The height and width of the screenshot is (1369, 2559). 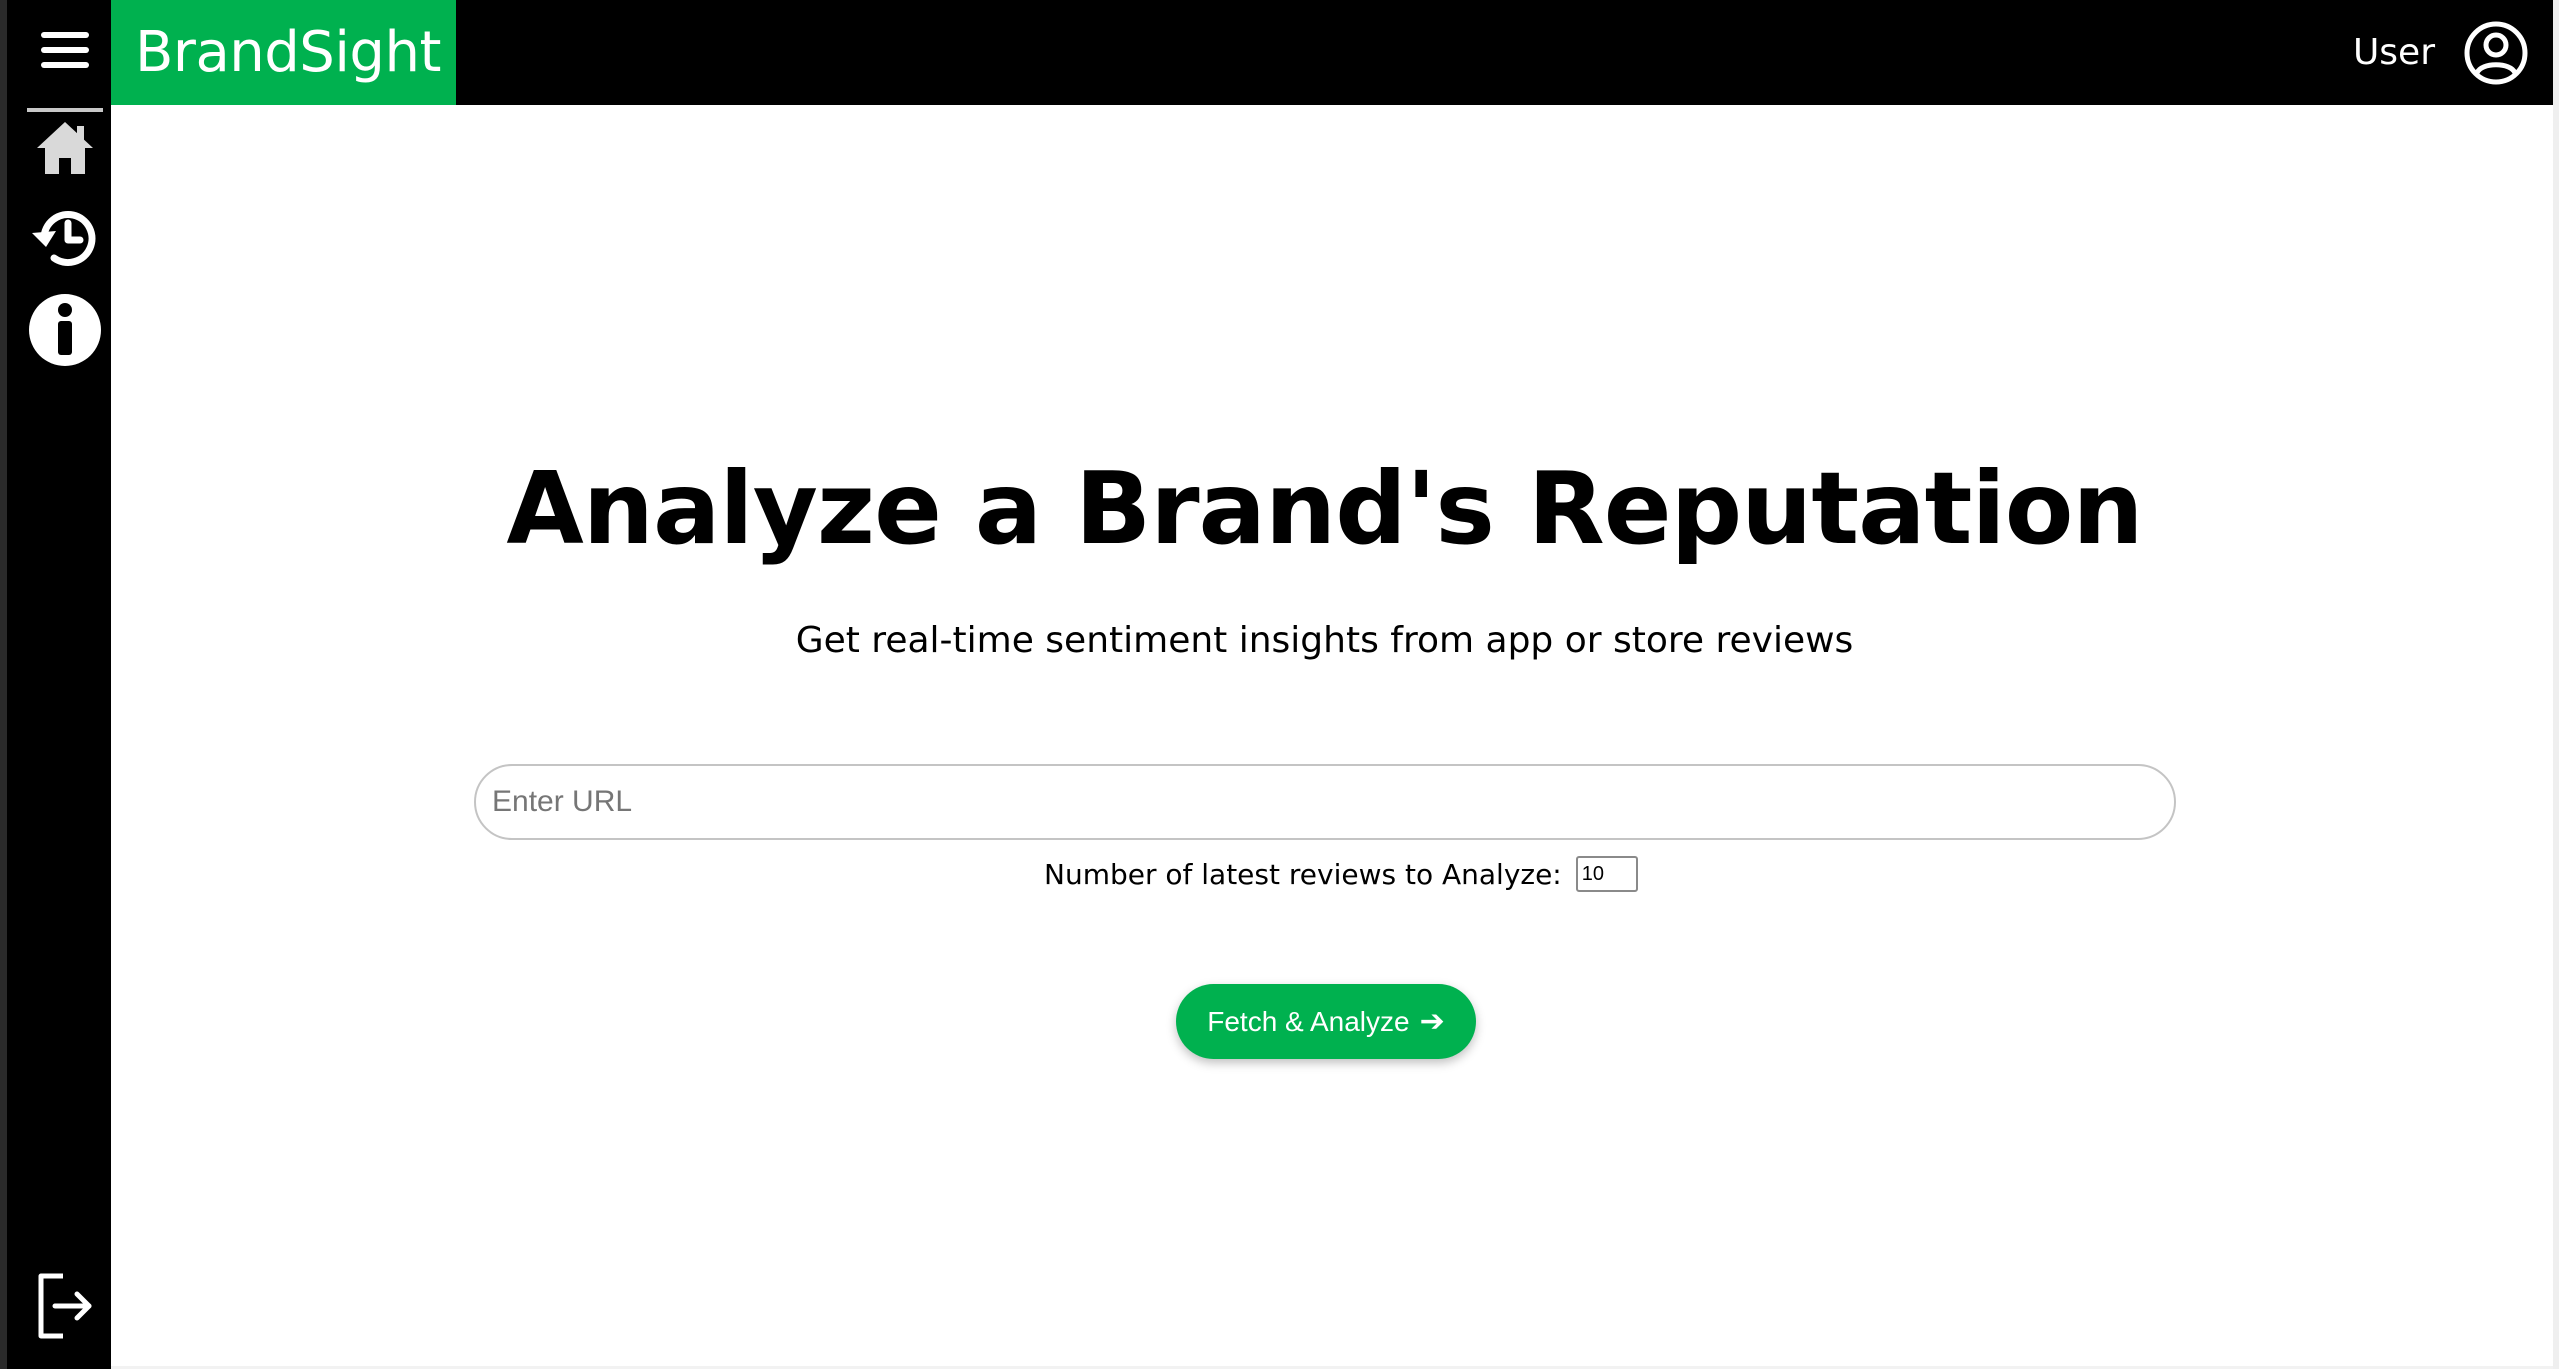 What do you see at coordinates (283, 52) in the screenshot?
I see `brand-logo: BrandSight` at bounding box center [283, 52].